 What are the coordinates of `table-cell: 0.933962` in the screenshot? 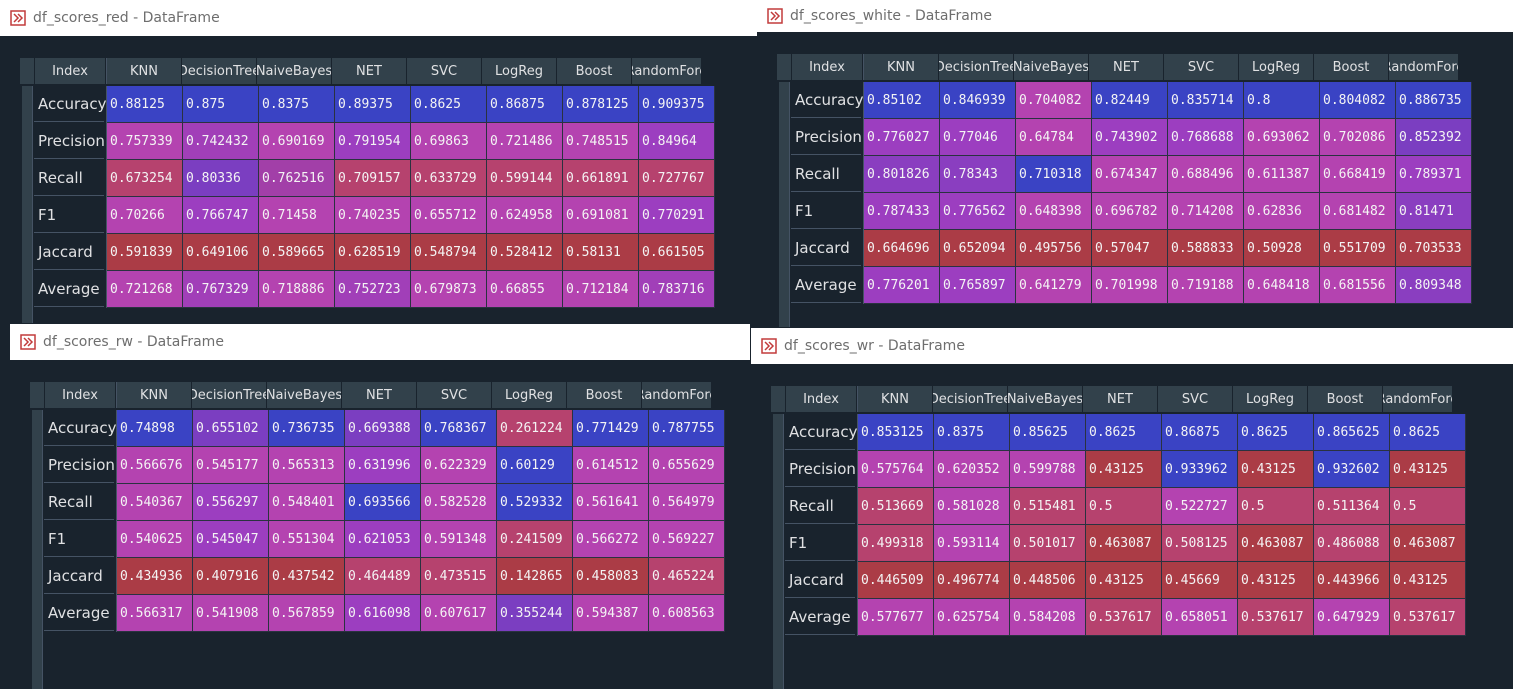 It's located at (1200, 469).